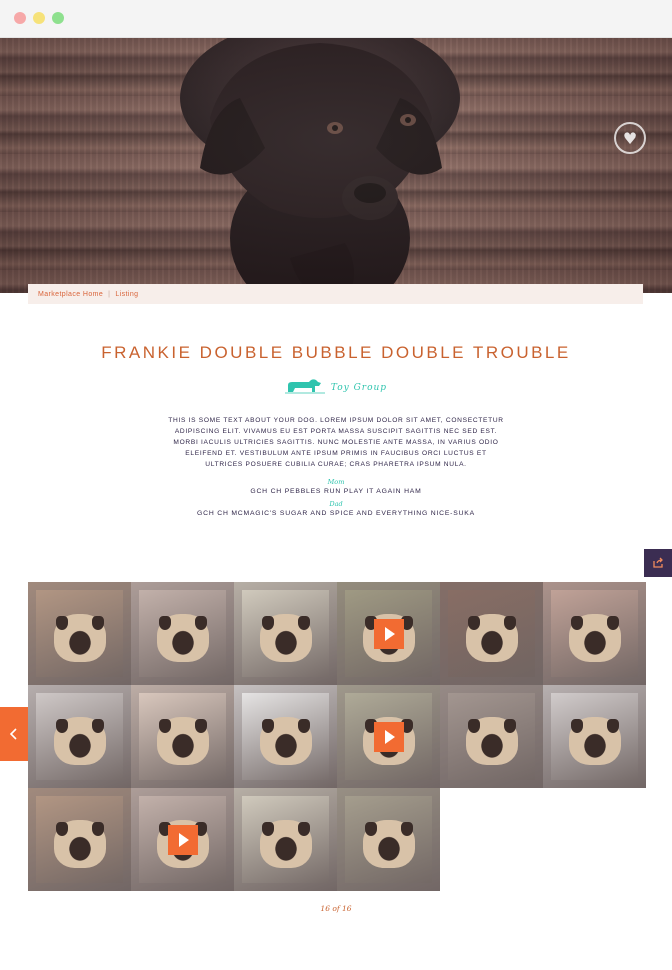 The image size is (672, 970). What do you see at coordinates (336, 19) in the screenshot?
I see `window-titlebar` at bounding box center [336, 19].